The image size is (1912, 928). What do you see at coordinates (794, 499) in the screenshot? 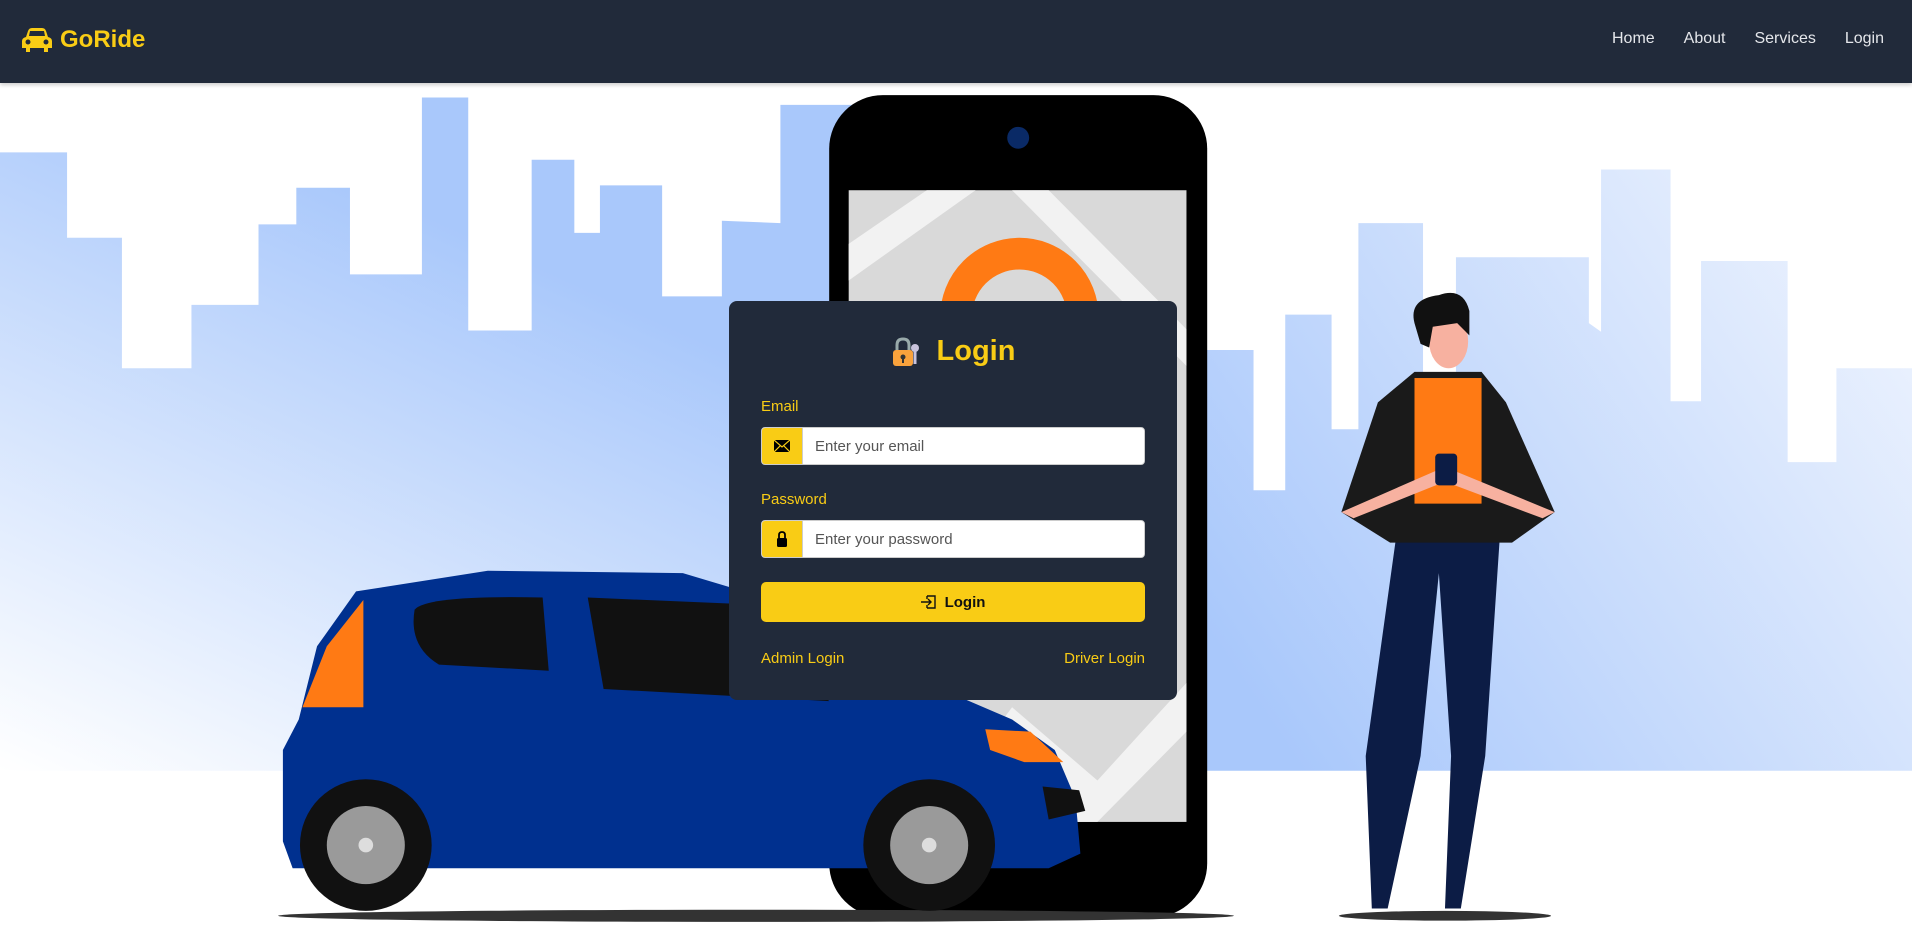
I see `password-label: Password` at bounding box center [794, 499].